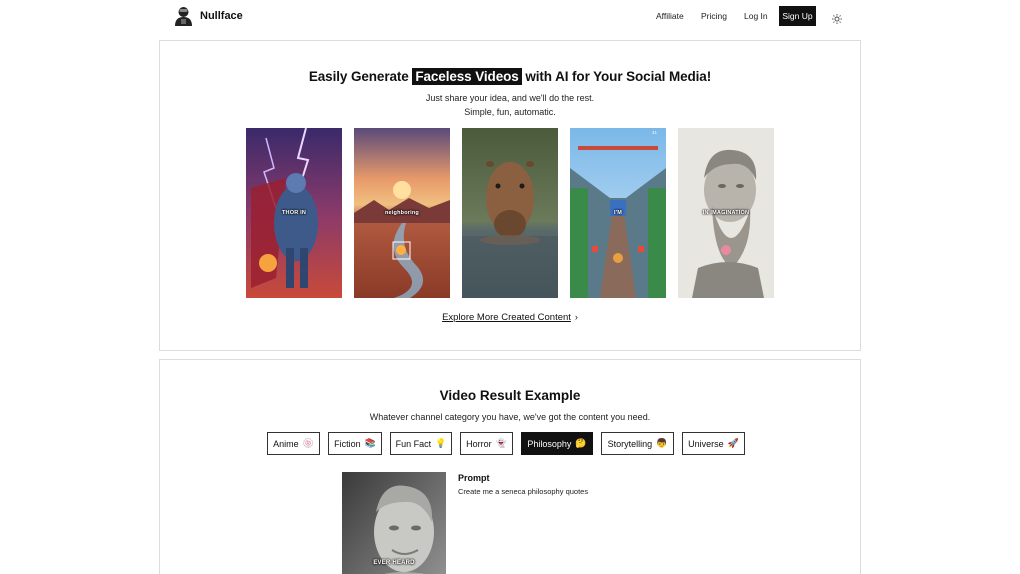 This screenshot has width=1020, height=574. What do you see at coordinates (797, 16) in the screenshot?
I see `signup-button: Sign Up` at bounding box center [797, 16].